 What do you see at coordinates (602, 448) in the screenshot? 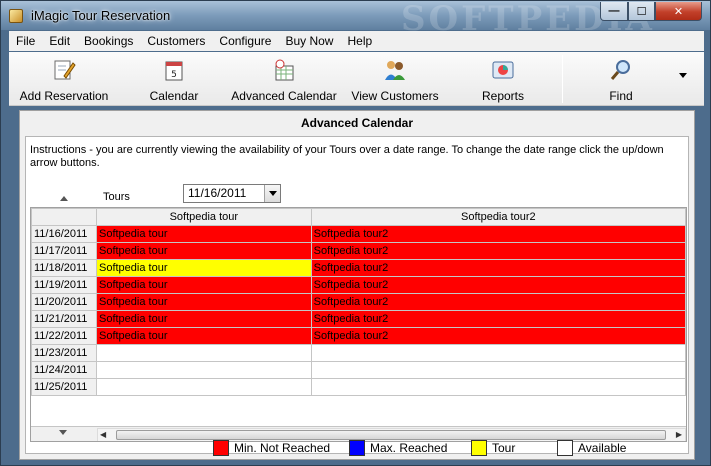
I see `legend-label: Available` at bounding box center [602, 448].